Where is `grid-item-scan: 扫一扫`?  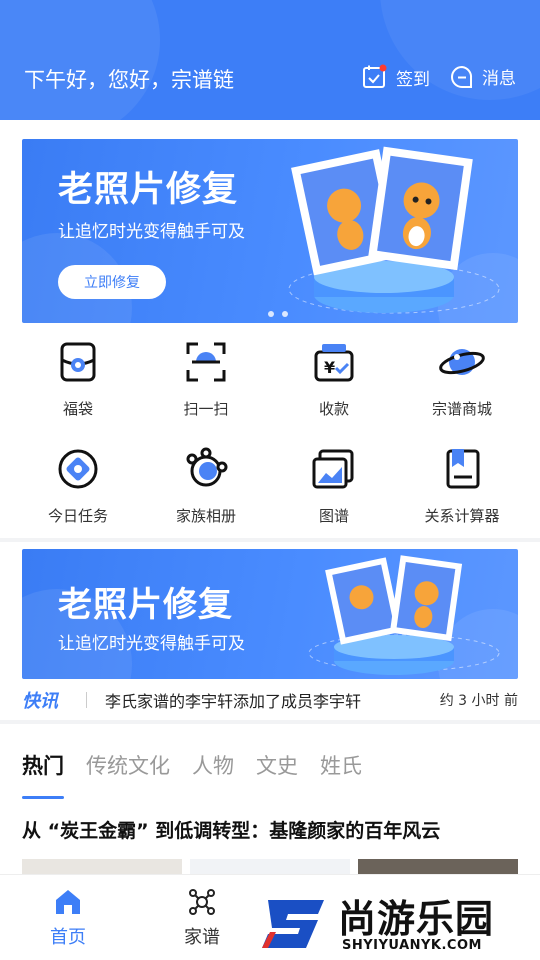
grid-item-scan: 扫一扫 is located at coordinates (206, 378).